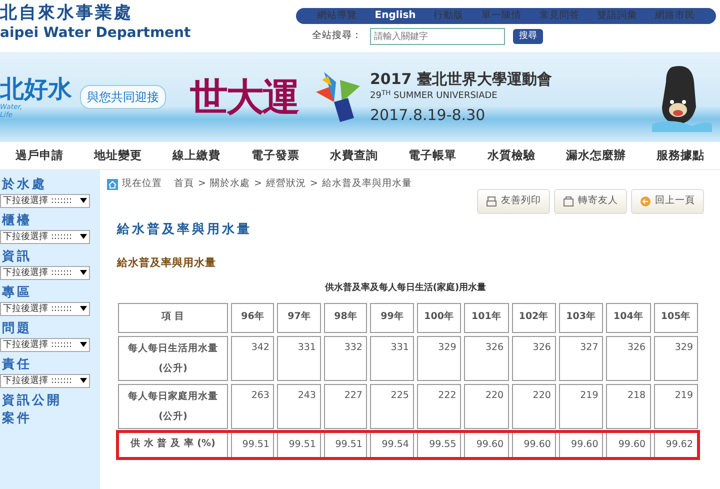 This screenshot has width=720, height=489. Describe the element at coordinates (173, 358) in the screenshot. I see `row-label: 每人每日生活用水量 (公升)` at that location.